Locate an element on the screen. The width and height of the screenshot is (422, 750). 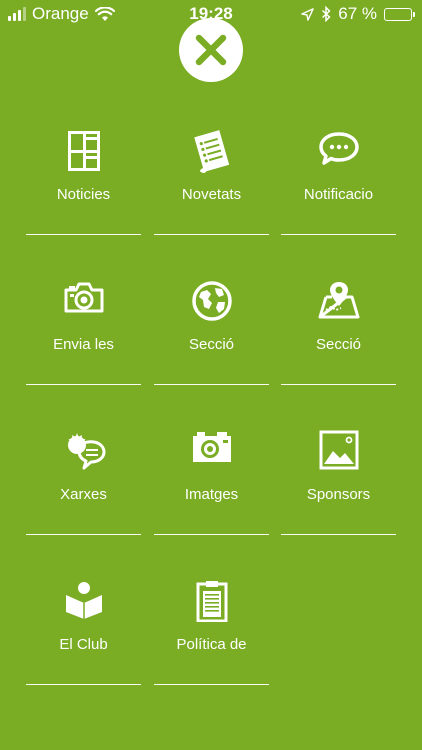
picture-frame-icon is located at coordinates (338, 450).